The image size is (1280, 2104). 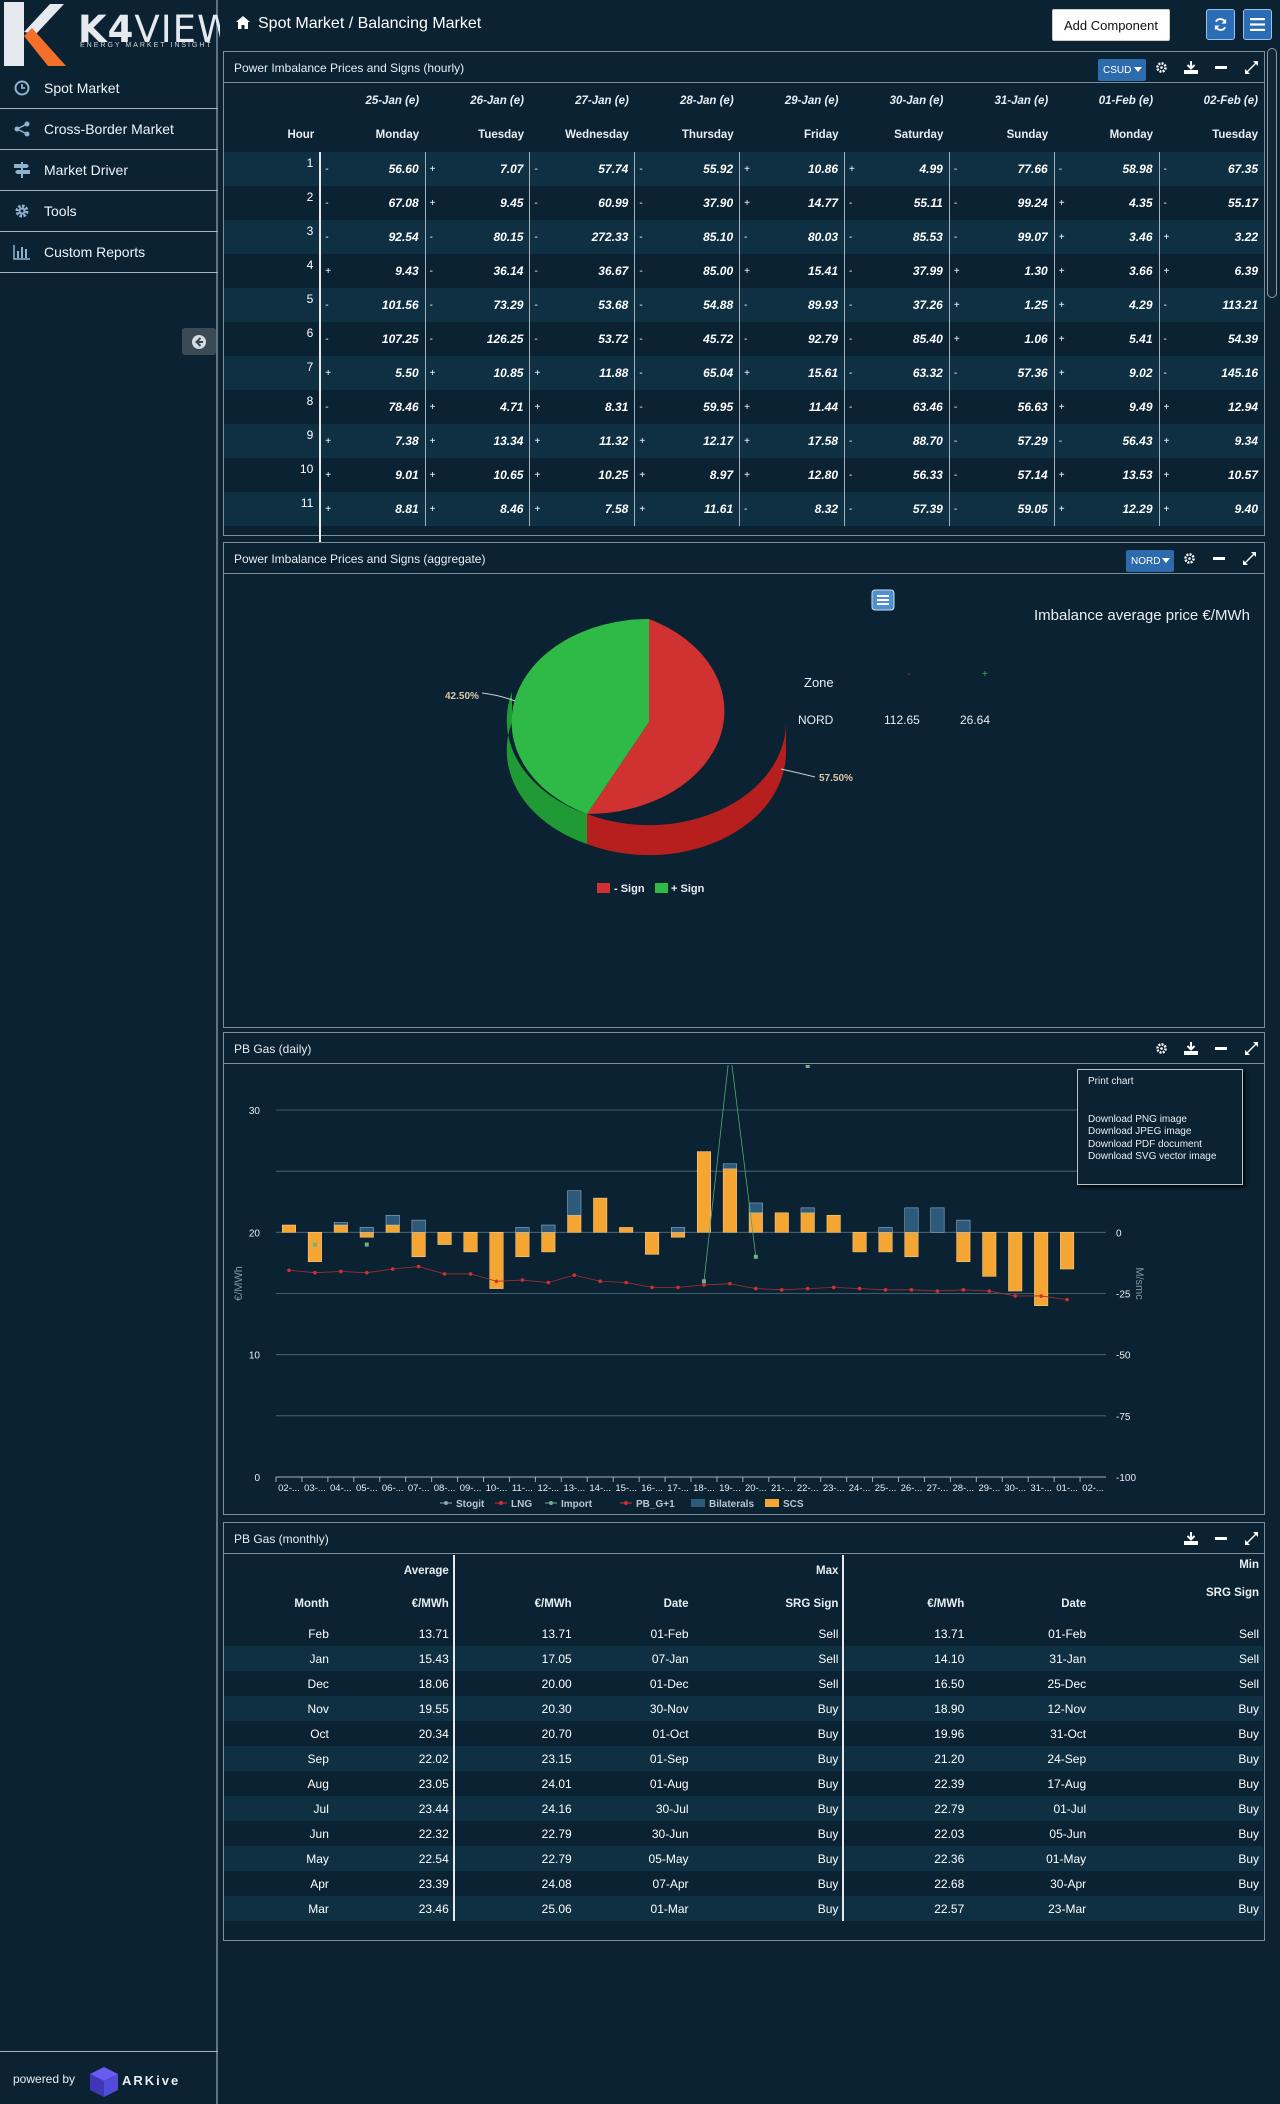 I want to click on legend-item-pb-g-1: PB_G+1, so click(x=647, y=1504).